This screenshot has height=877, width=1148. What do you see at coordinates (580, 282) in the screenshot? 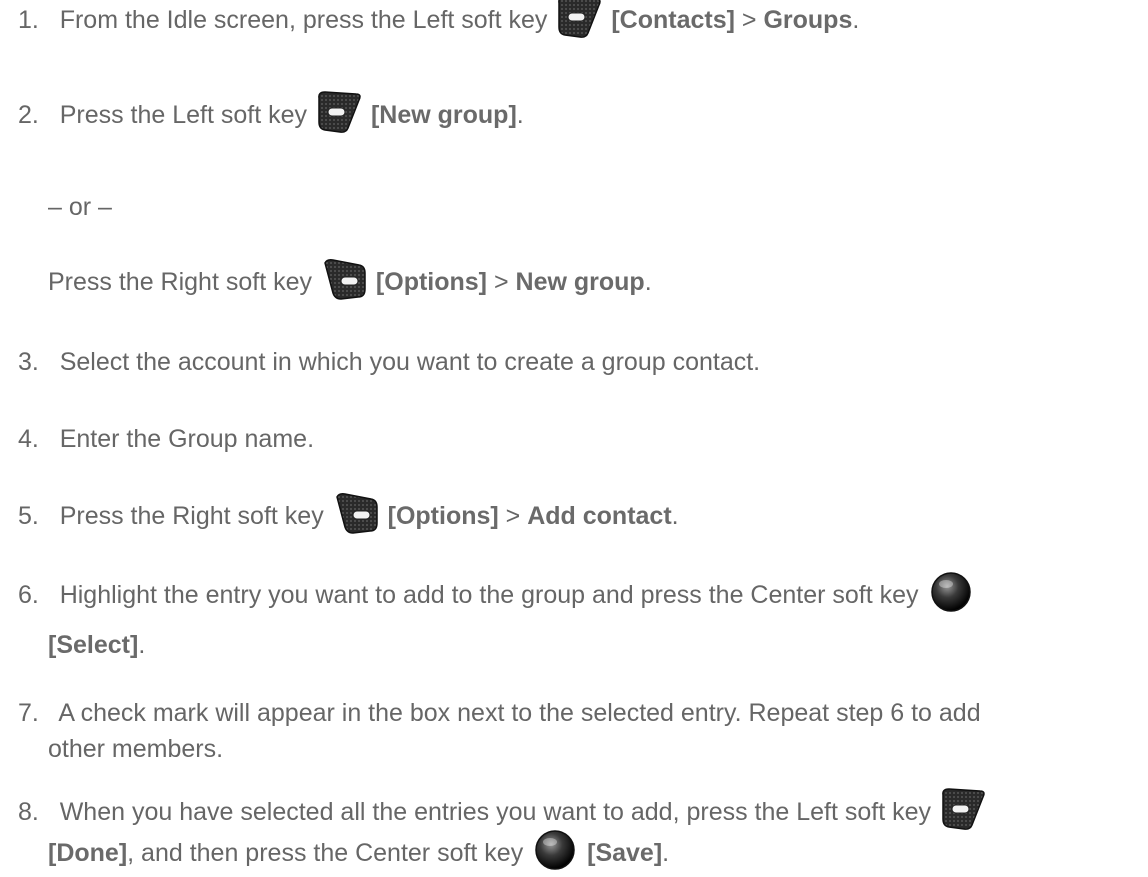
I see `step-bold-2: New group` at bounding box center [580, 282].